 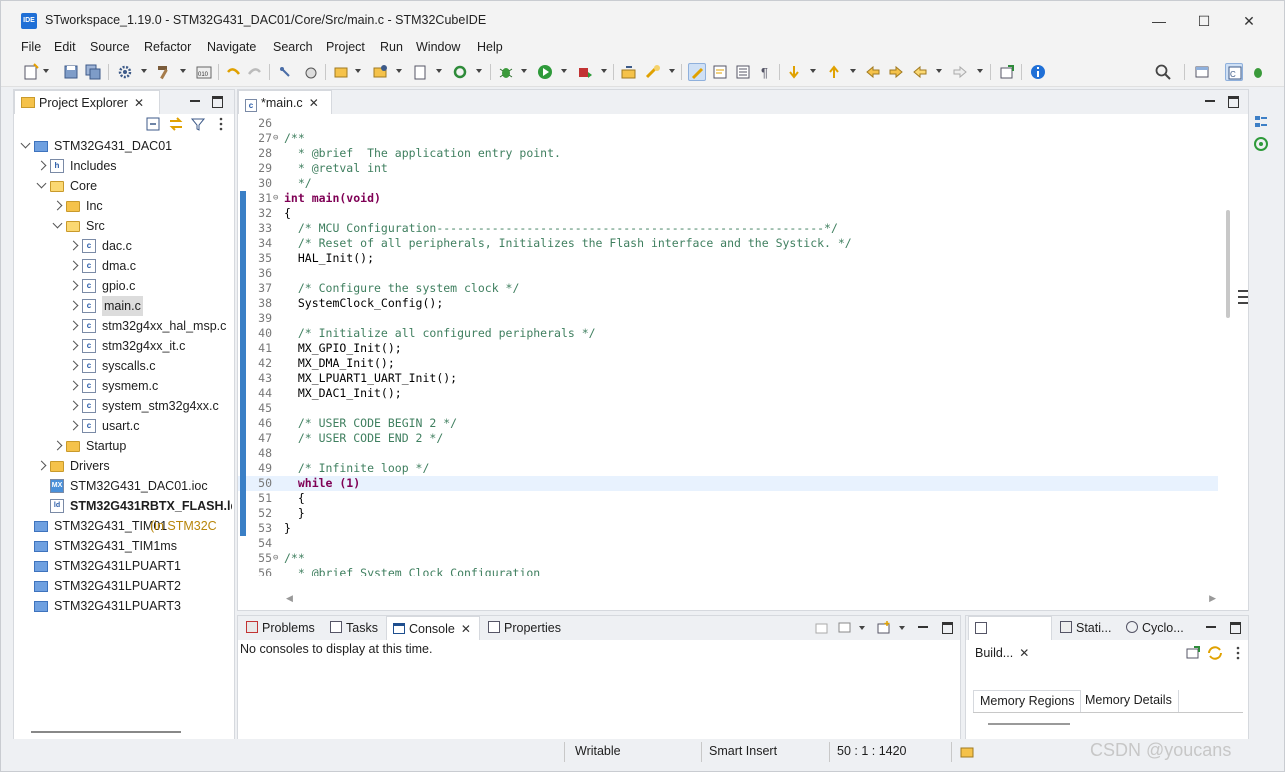 I want to click on horizontal-scrollbar: ◀ ▶, so click(x=751, y=598).